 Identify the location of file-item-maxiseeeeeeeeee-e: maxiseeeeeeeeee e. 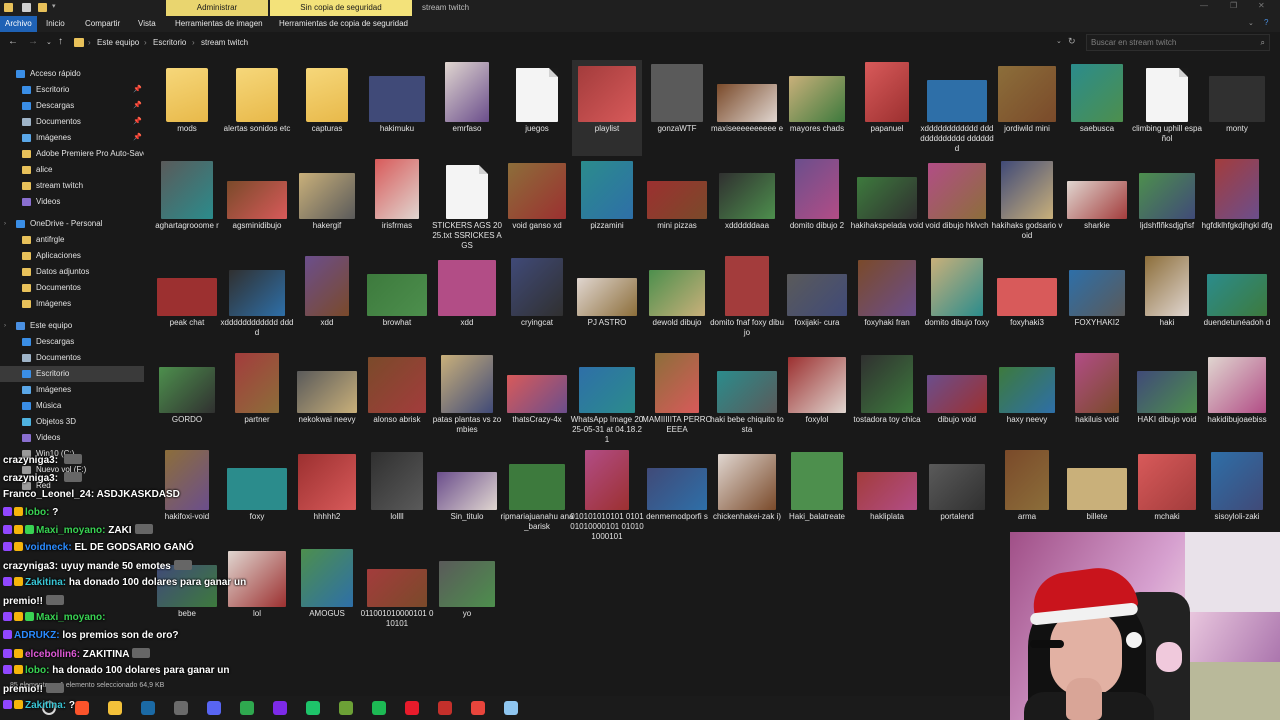
(747, 108).